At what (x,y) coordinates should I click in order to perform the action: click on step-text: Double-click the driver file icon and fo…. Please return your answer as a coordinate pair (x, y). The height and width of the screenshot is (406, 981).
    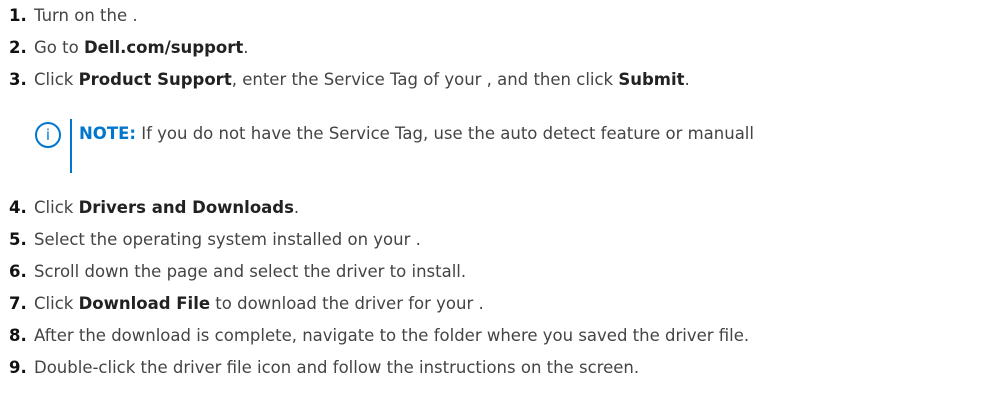
    Looking at the image, I should click on (336, 368).